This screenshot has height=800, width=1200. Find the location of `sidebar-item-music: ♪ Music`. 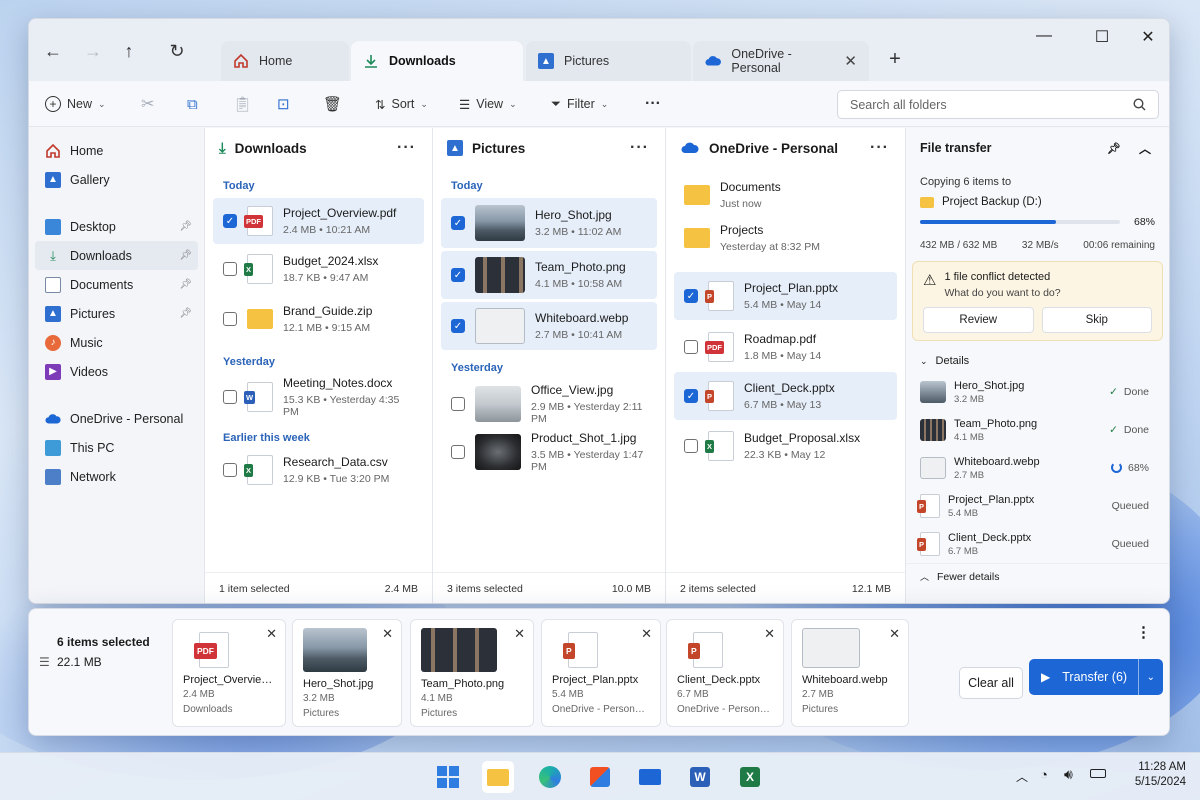

sidebar-item-music: ♪ Music is located at coordinates (116, 342).